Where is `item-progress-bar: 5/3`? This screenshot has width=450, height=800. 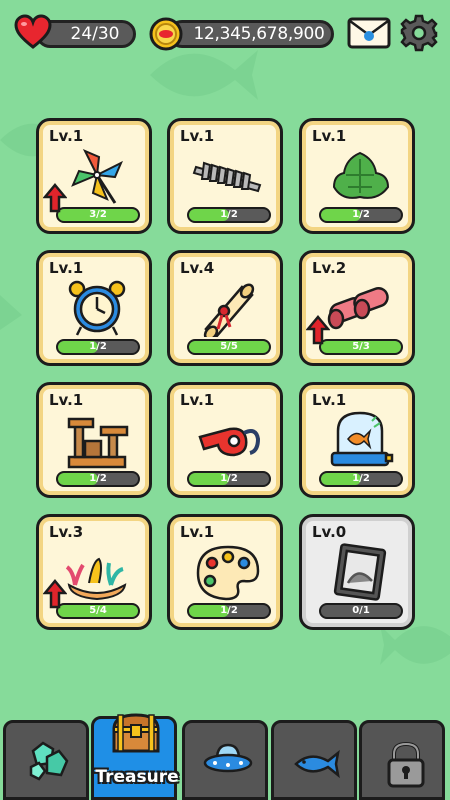
item-progress-bar: 5/3 is located at coordinates (361, 347).